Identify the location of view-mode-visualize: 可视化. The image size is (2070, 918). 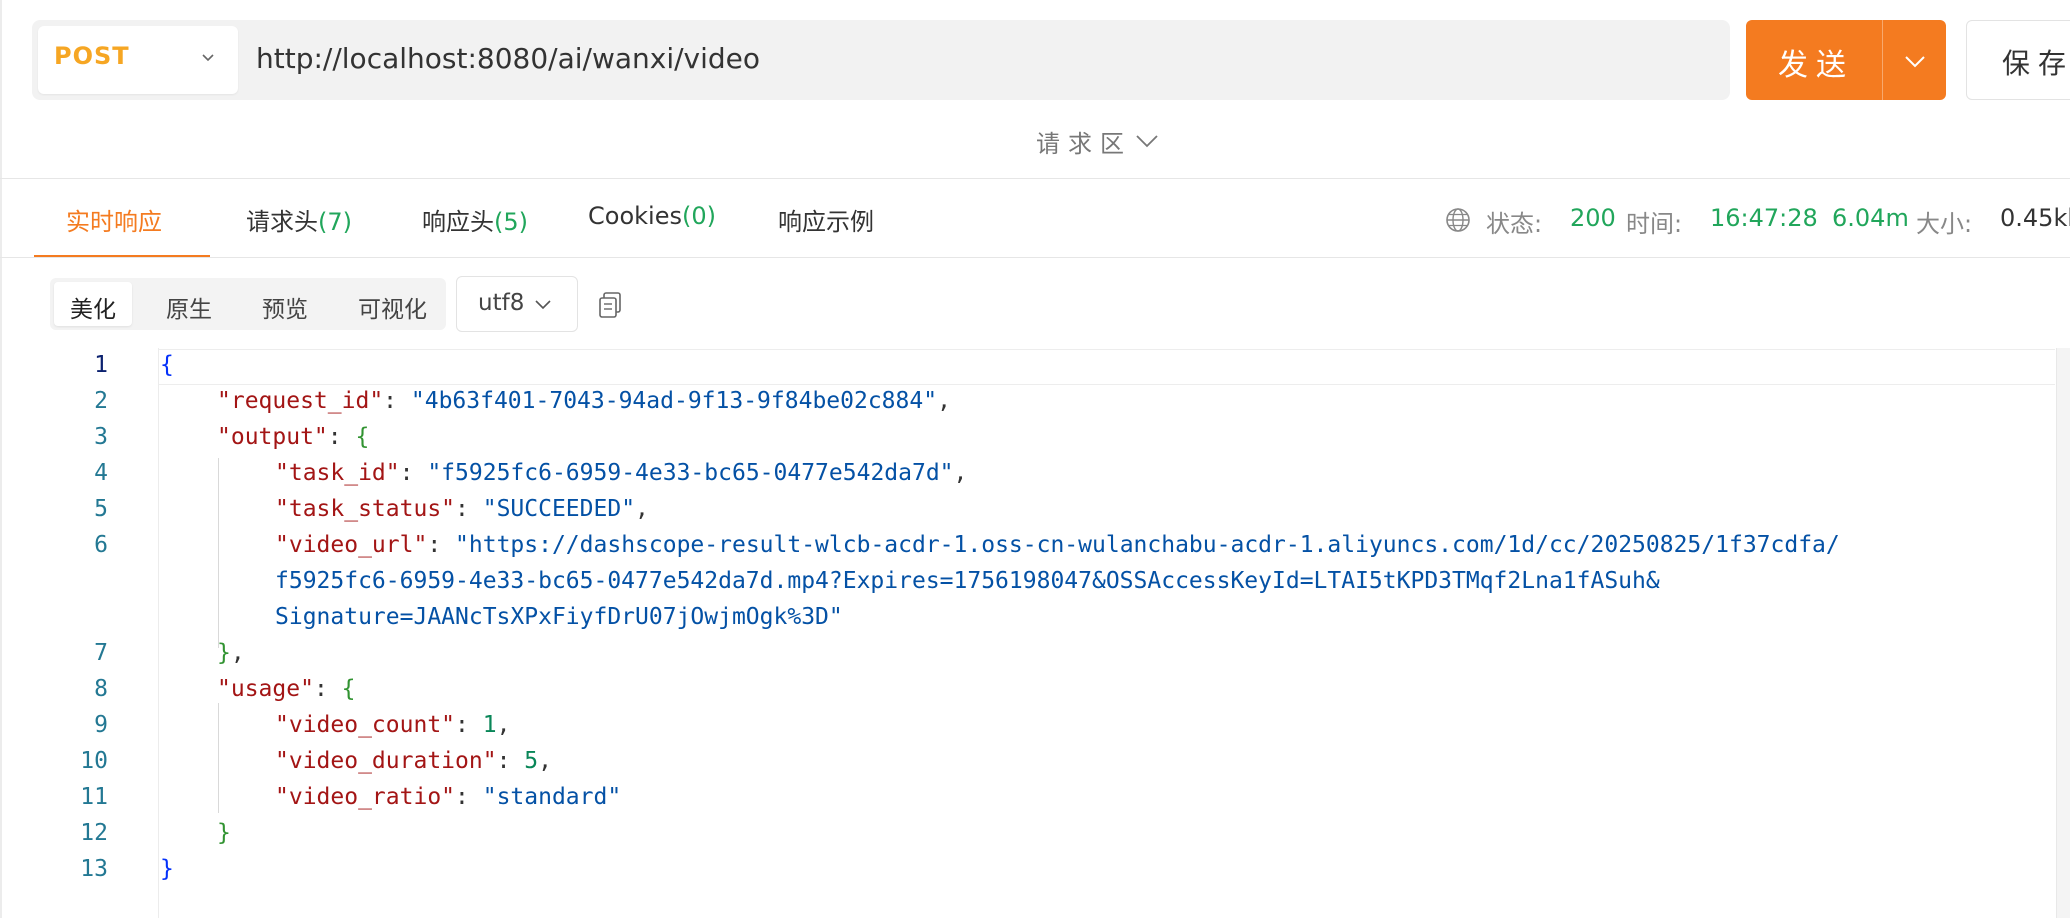
(392, 307).